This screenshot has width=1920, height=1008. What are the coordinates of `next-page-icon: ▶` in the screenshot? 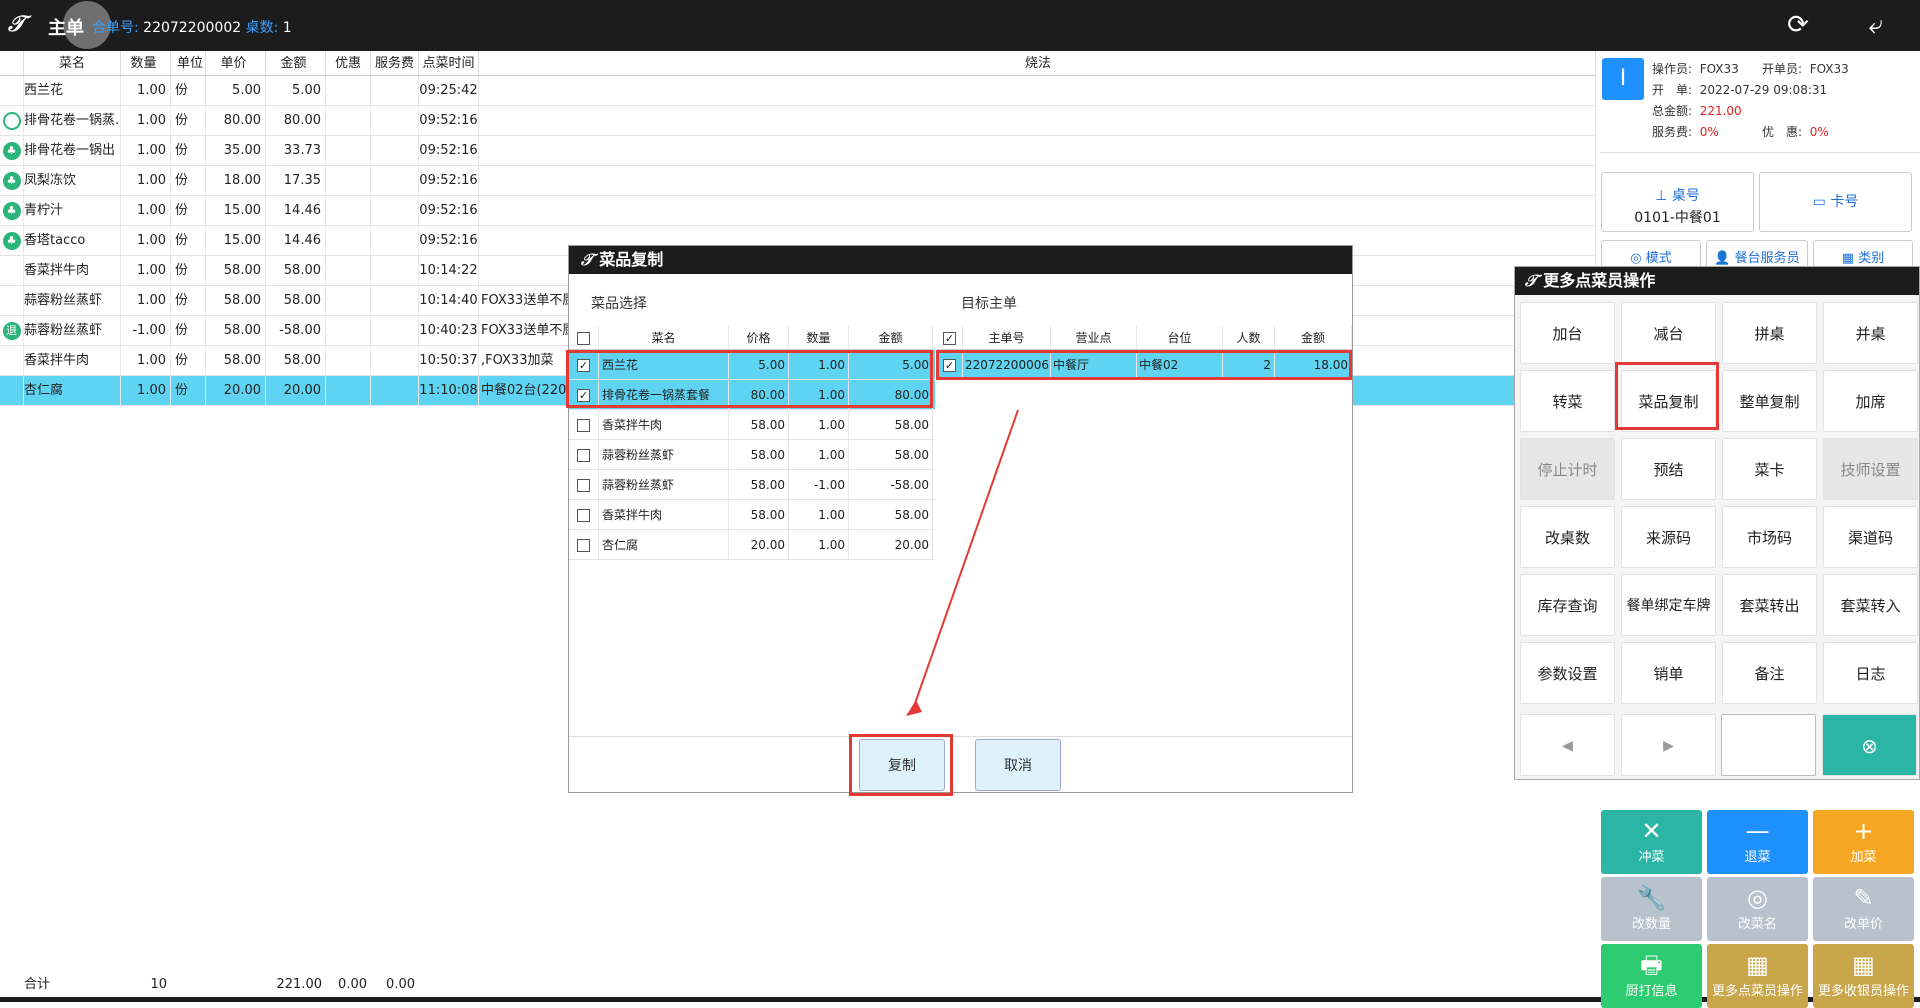 It's located at (1668, 745).